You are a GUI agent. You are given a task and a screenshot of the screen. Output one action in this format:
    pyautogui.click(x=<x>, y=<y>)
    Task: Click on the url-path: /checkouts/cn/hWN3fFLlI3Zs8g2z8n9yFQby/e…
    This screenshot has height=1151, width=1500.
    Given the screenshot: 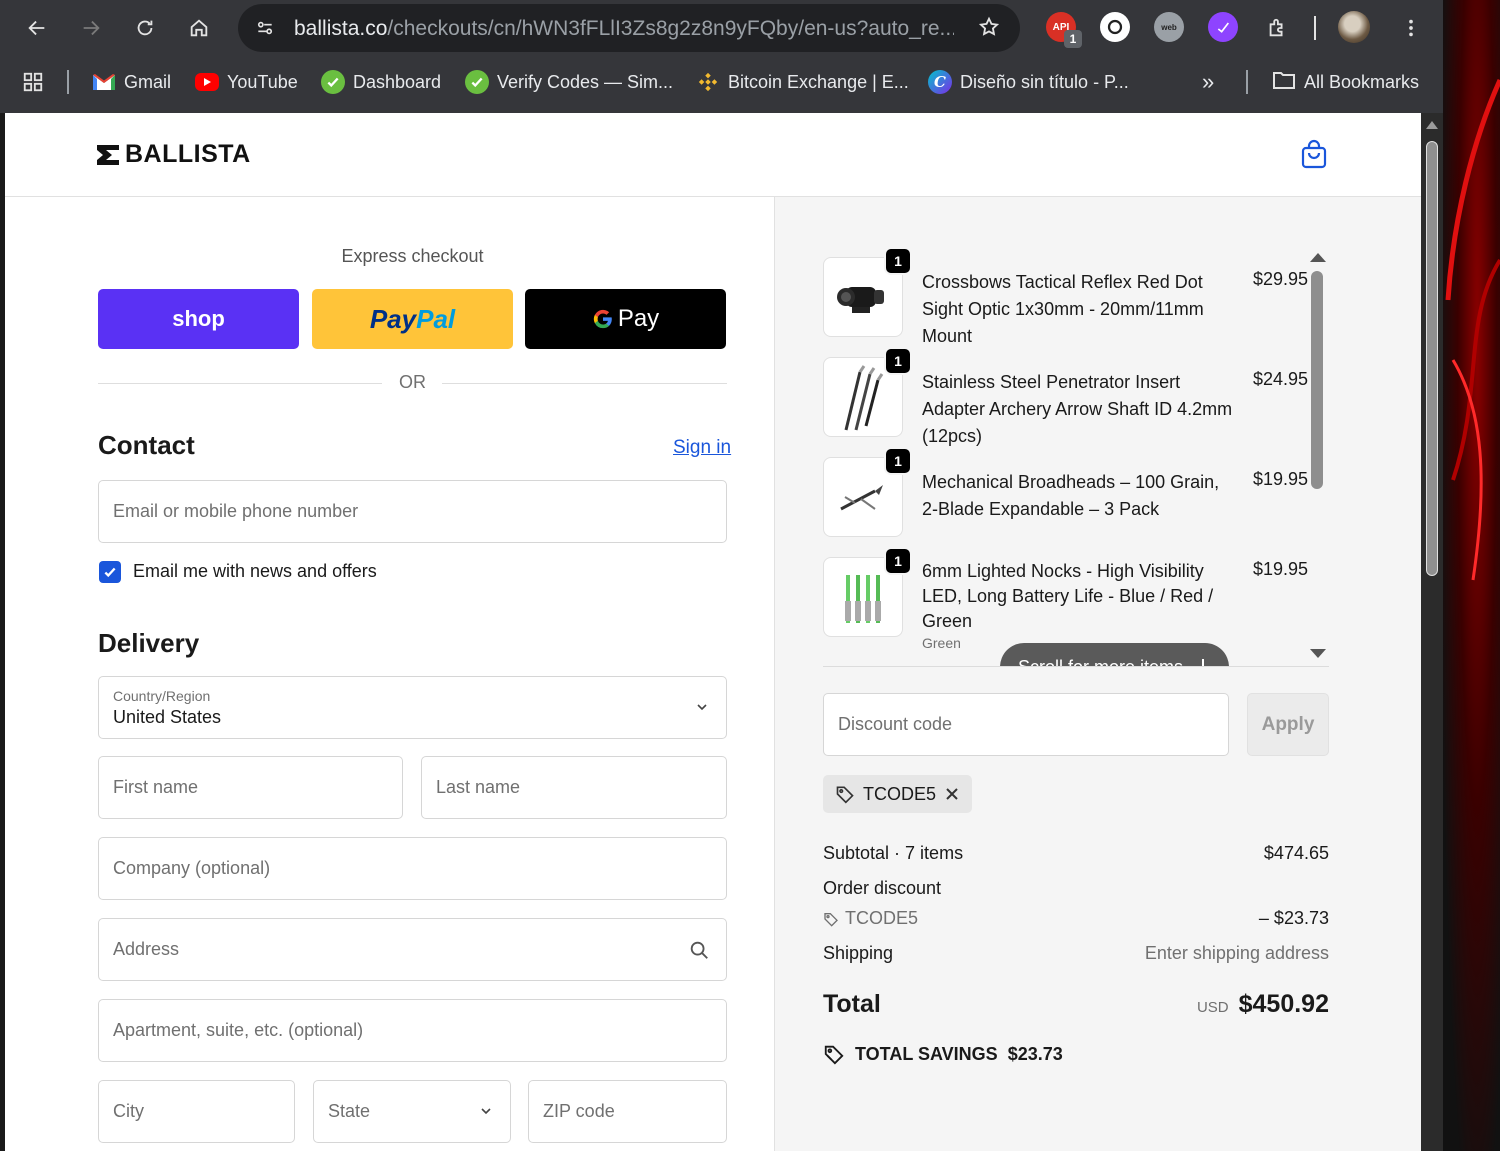 What is the action you would take?
    pyautogui.click(x=670, y=28)
    